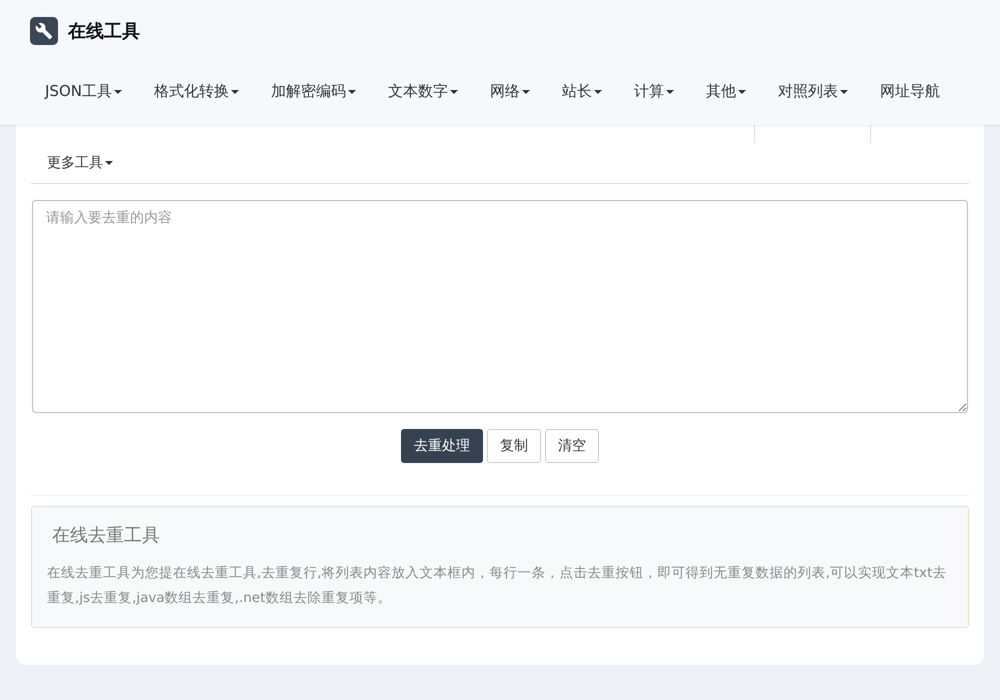 This screenshot has height=700, width=1000. I want to click on nav-menu-item: 网址导航, so click(910, 91).